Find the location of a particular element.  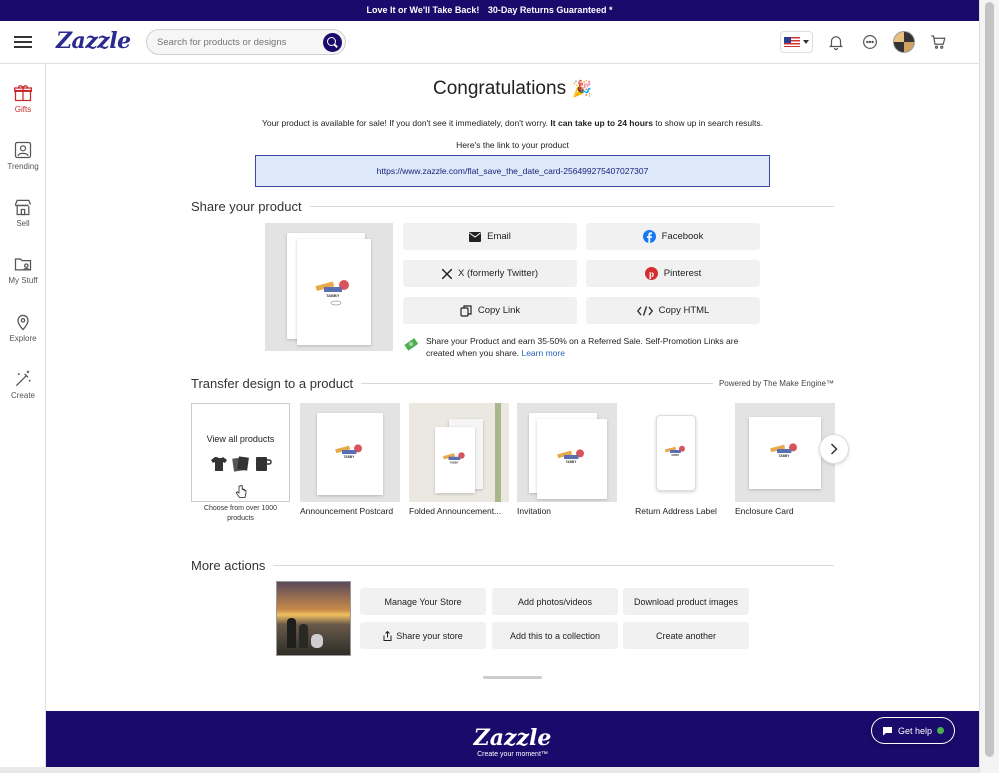

email-share-button: Email is located at coordinates (490, 236).